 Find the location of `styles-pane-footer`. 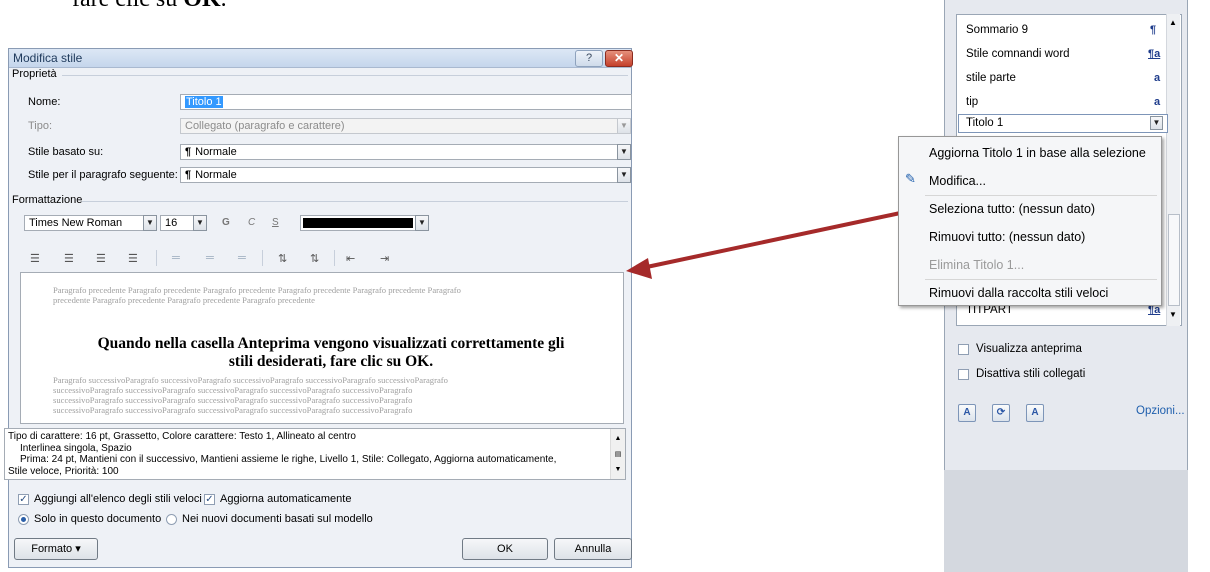

styles-pane-footer is located at coordinates (1066, 521).